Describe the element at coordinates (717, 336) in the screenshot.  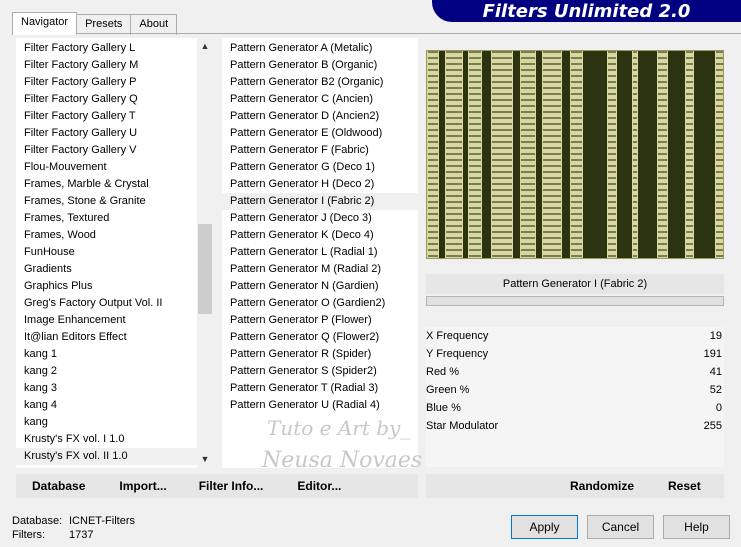
I see `parameter-value: 19` at that location.